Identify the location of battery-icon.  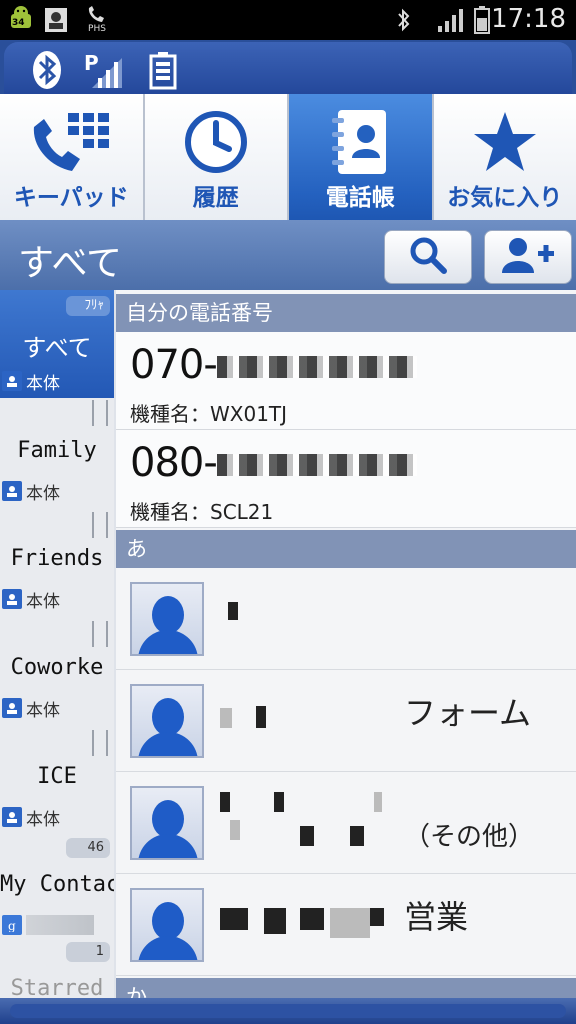
(482, 20).